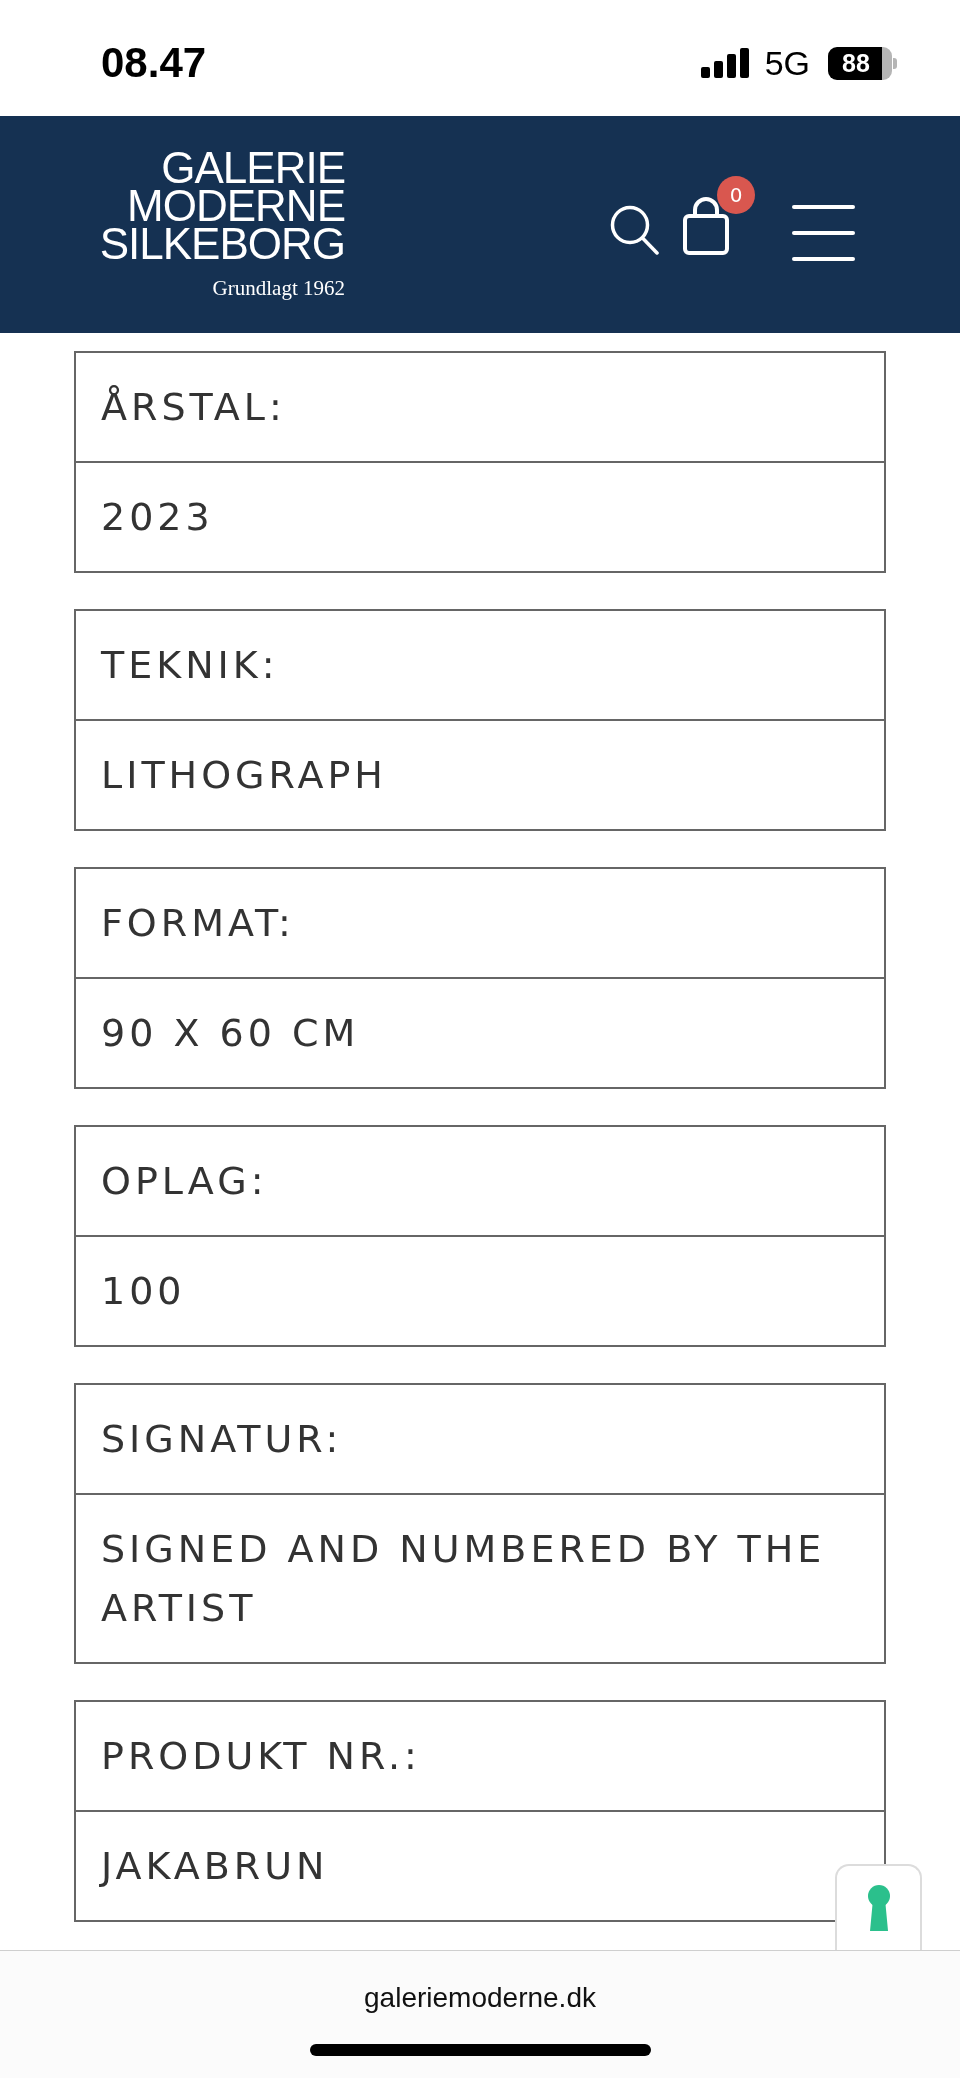  Describe the element at coordinates (222, 206) in the screenshot. I see `logo-wordmark: GALERIE MODERNE SILKEBORG` at that location.